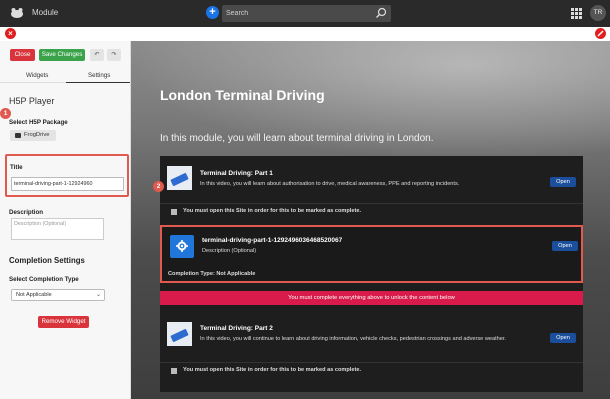  Describe the element at coordinates (212, 274) in the screenshot. I see `completion-type-text: Completion Type: Not Applicable` at that location.